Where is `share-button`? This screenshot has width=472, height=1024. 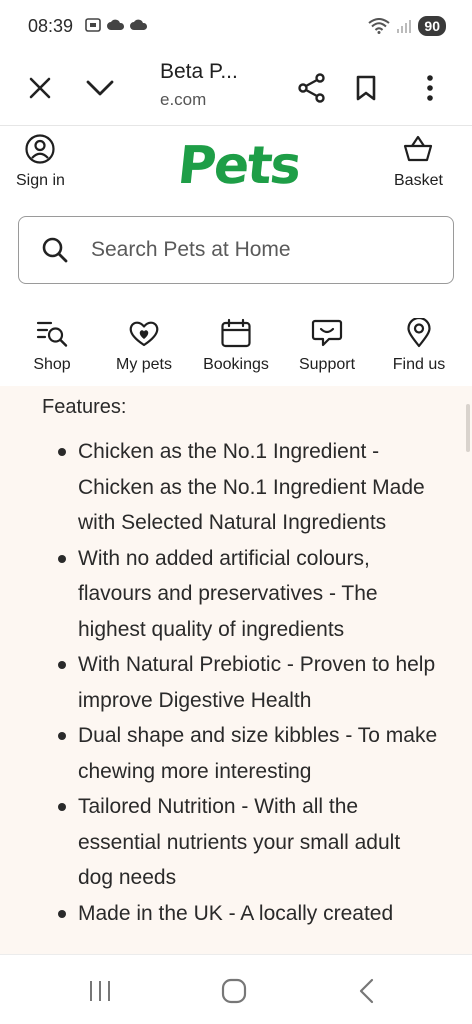
share-button is located at coordinates (312, 88).